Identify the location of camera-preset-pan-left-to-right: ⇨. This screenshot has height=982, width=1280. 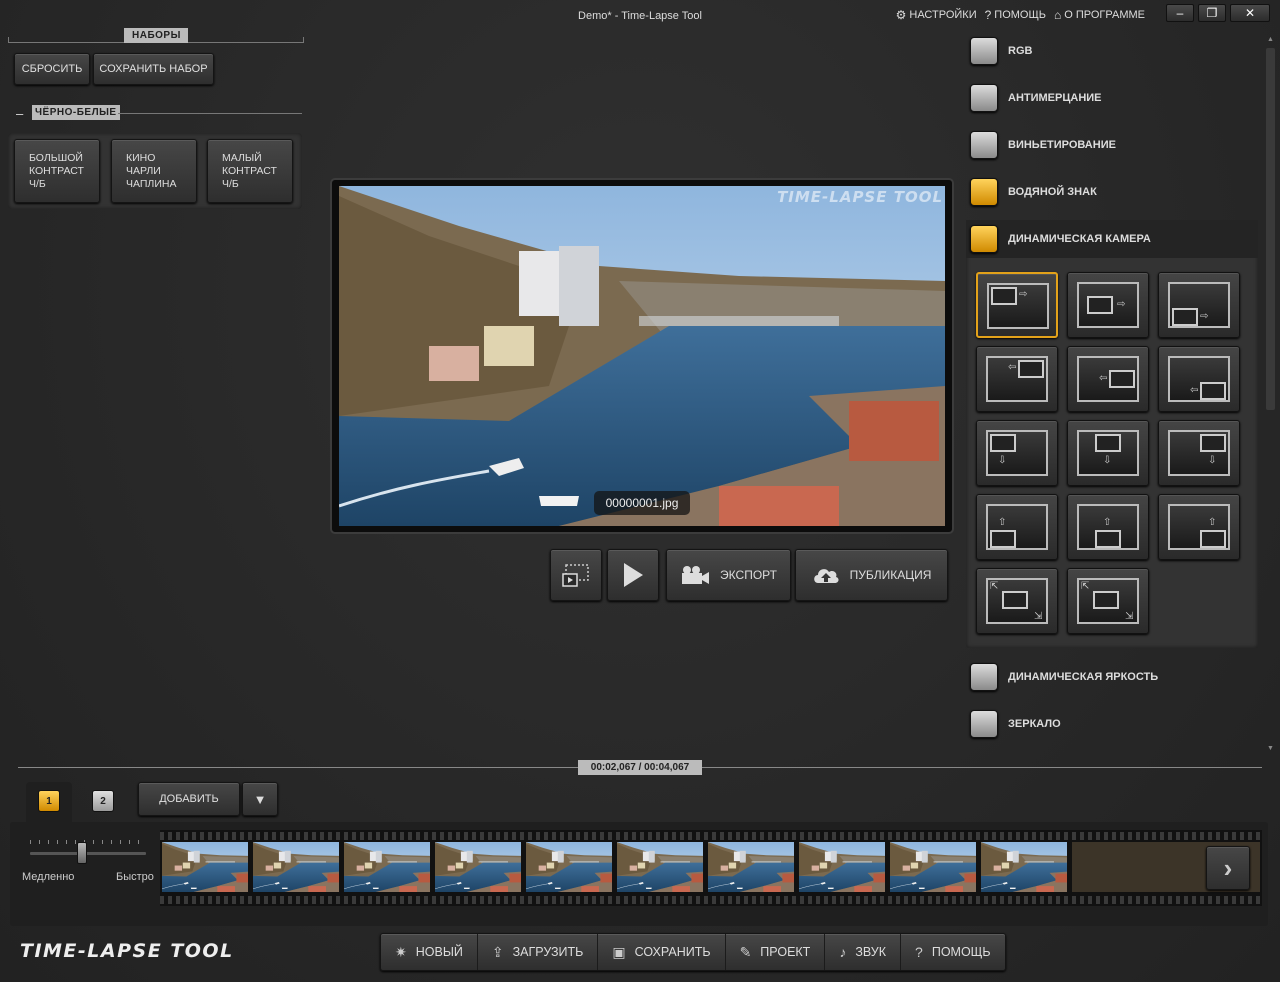
(1017, 305).